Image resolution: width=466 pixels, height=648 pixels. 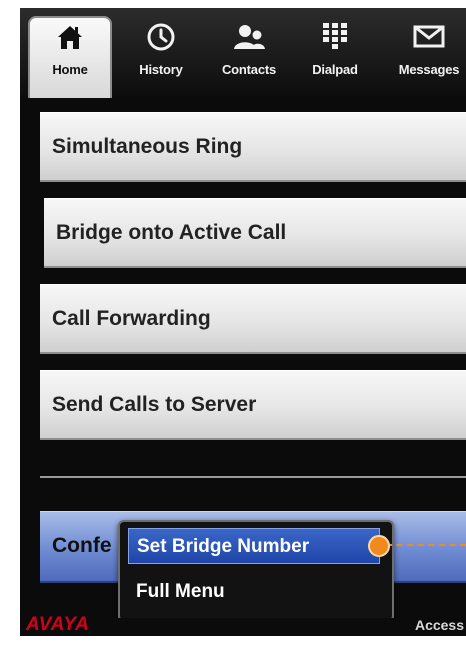 What do you see at coordinates (253, 477) in the screenshot?
I see `section-divider` at bounding box center [253, 477].